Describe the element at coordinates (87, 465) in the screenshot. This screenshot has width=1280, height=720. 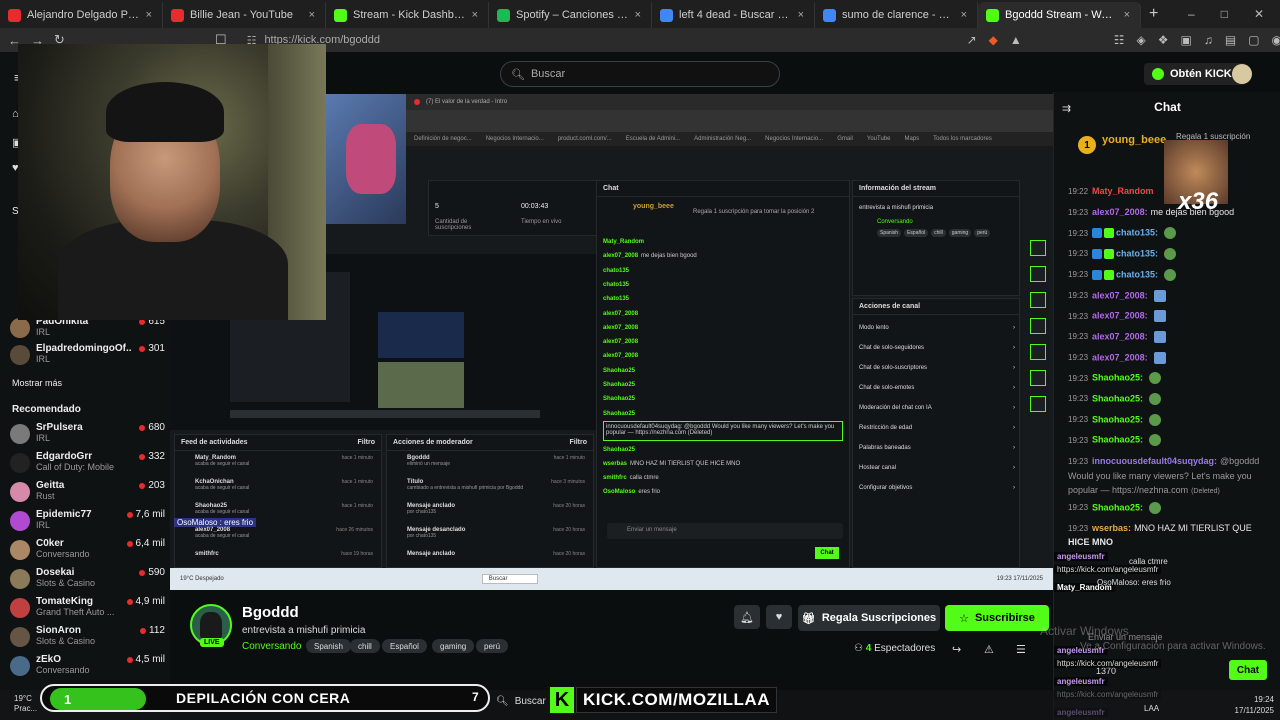
I see `sidebar-channel: EdgardoGrr Call of Duty: Mobile 332` at that location.